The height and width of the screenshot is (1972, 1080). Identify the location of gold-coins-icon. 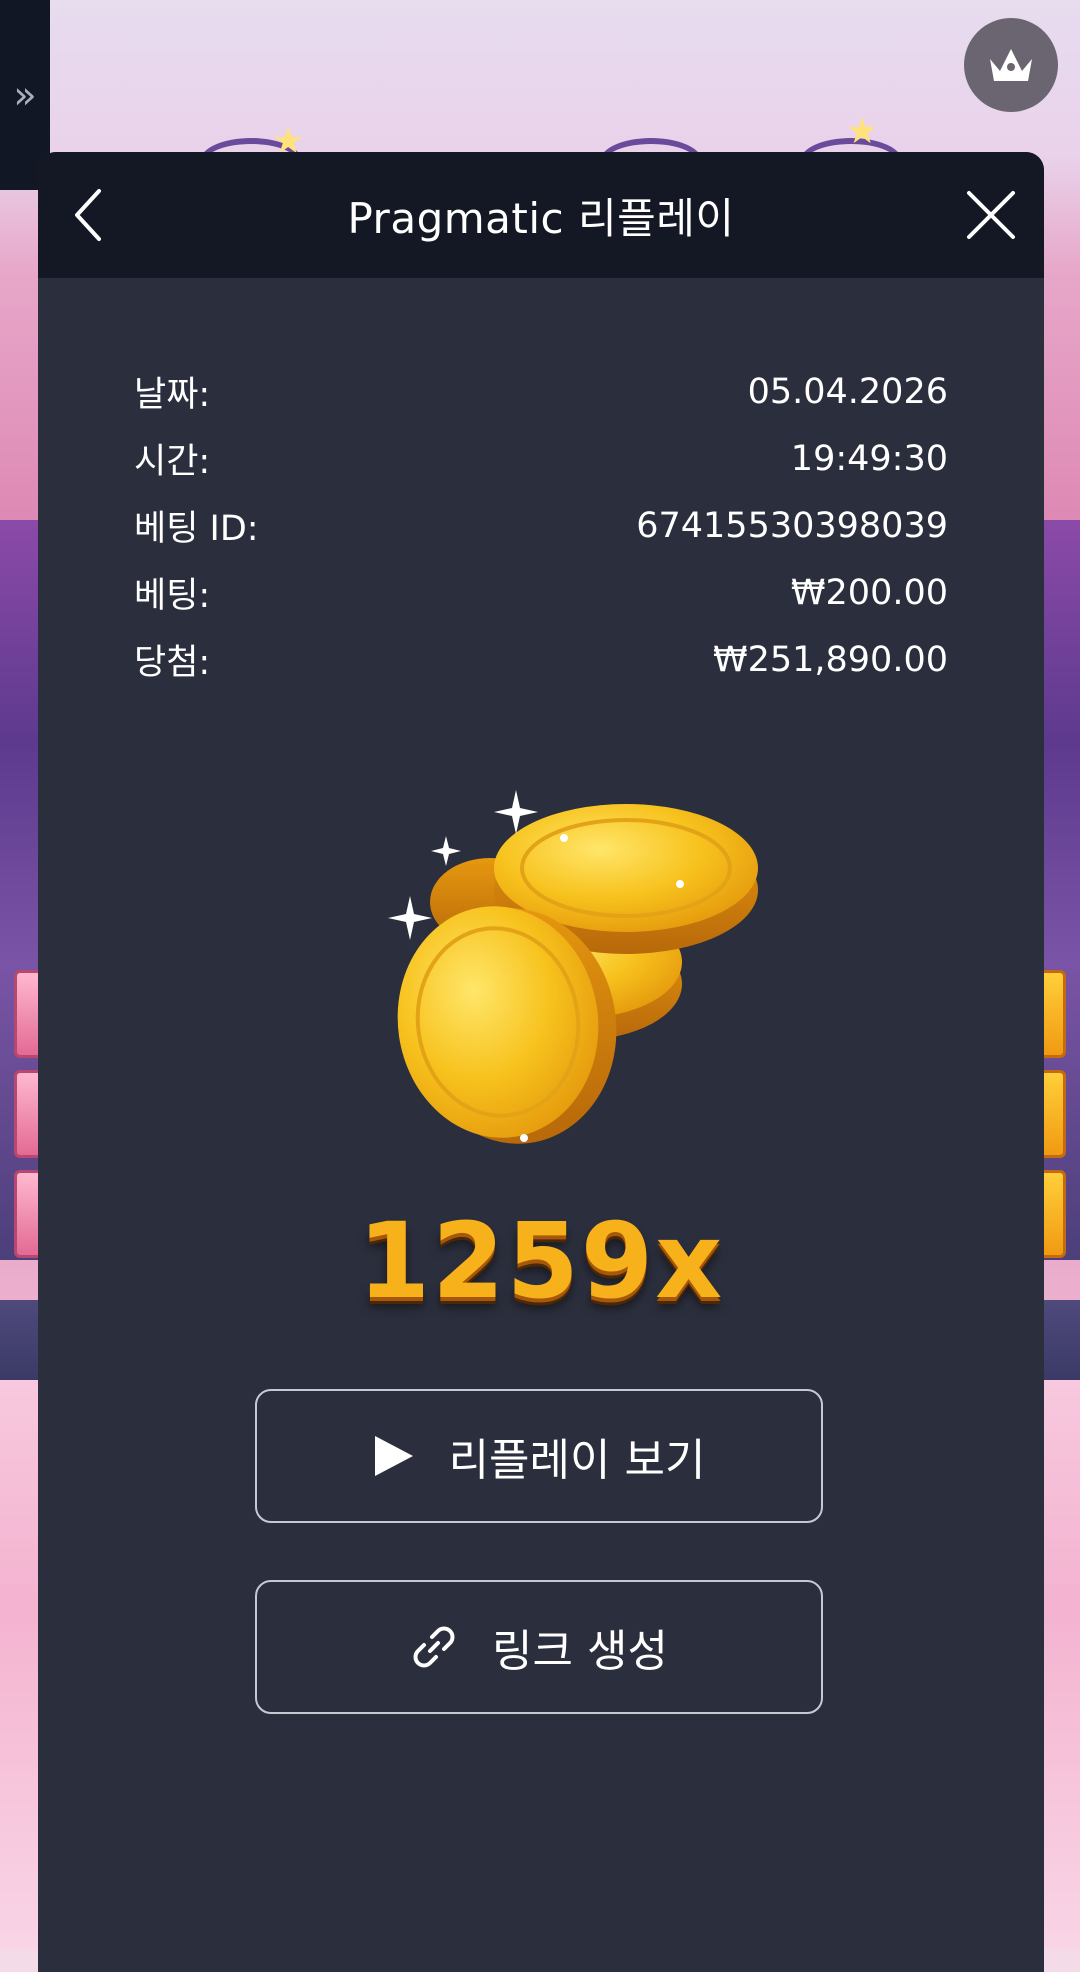
(558, 962).